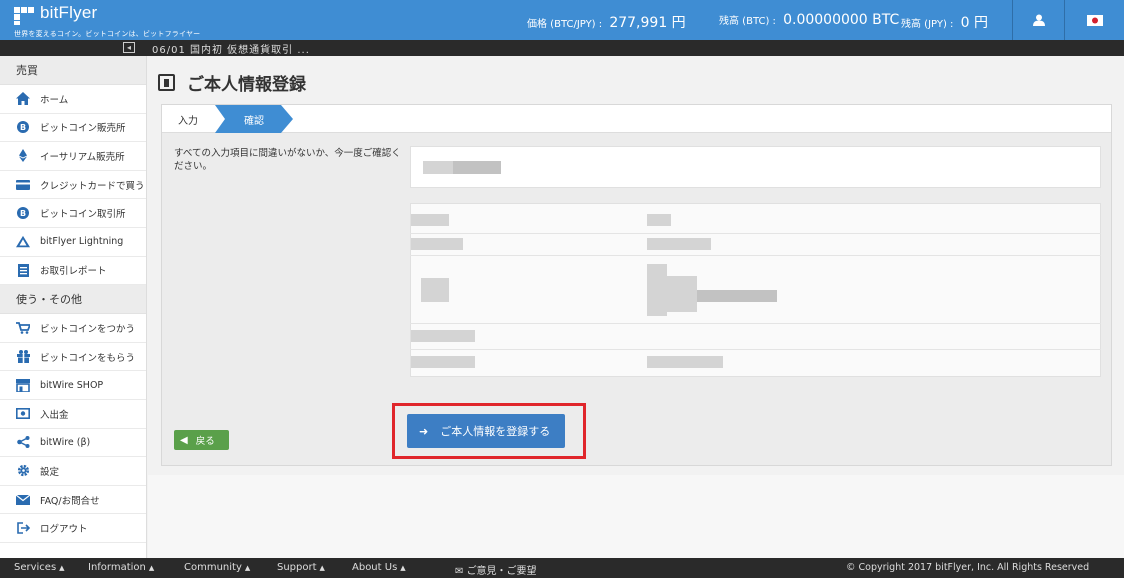 The image size is (1124, 578). What do you see at coordinates (23, 442) in the screenshot?
I see `share-icon` at bounding box center [23, 442].